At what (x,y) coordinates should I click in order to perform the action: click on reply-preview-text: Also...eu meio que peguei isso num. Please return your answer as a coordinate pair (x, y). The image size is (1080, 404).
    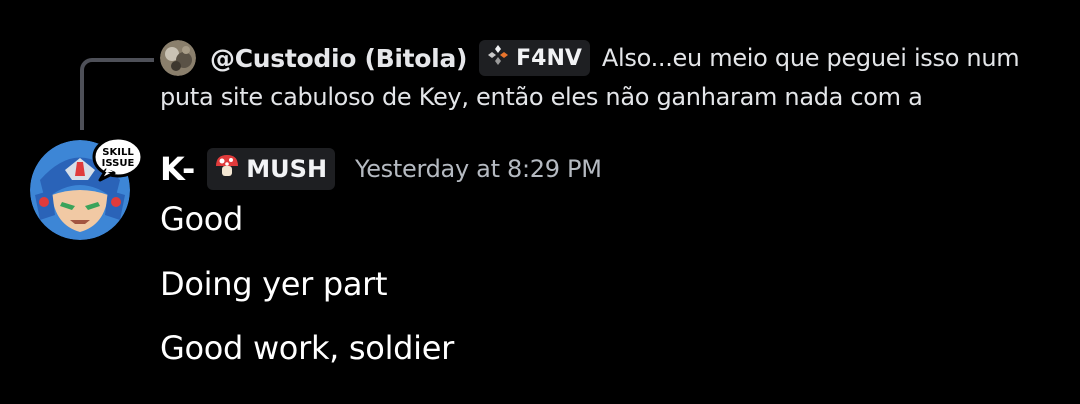
    Looking at the image, I should click on (811, 58).